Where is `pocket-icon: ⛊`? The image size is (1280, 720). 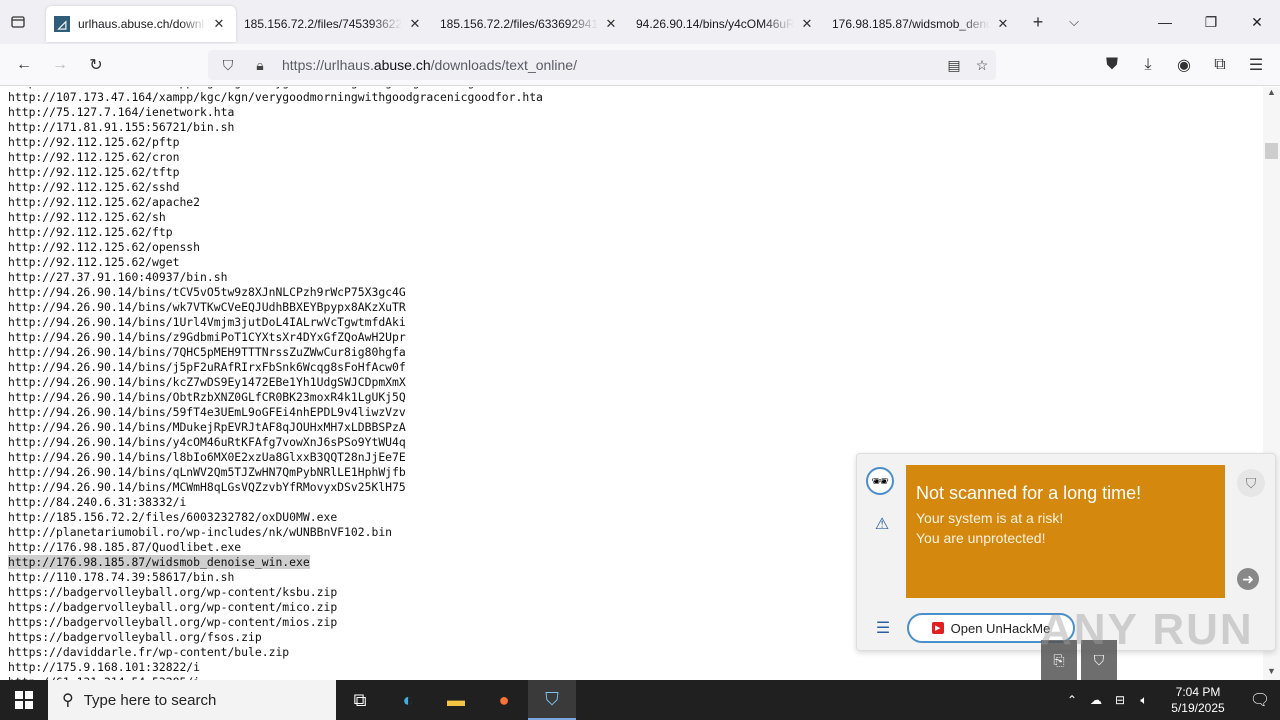 pocket-icon: ⛊ is located at coordinates (1111, 64).